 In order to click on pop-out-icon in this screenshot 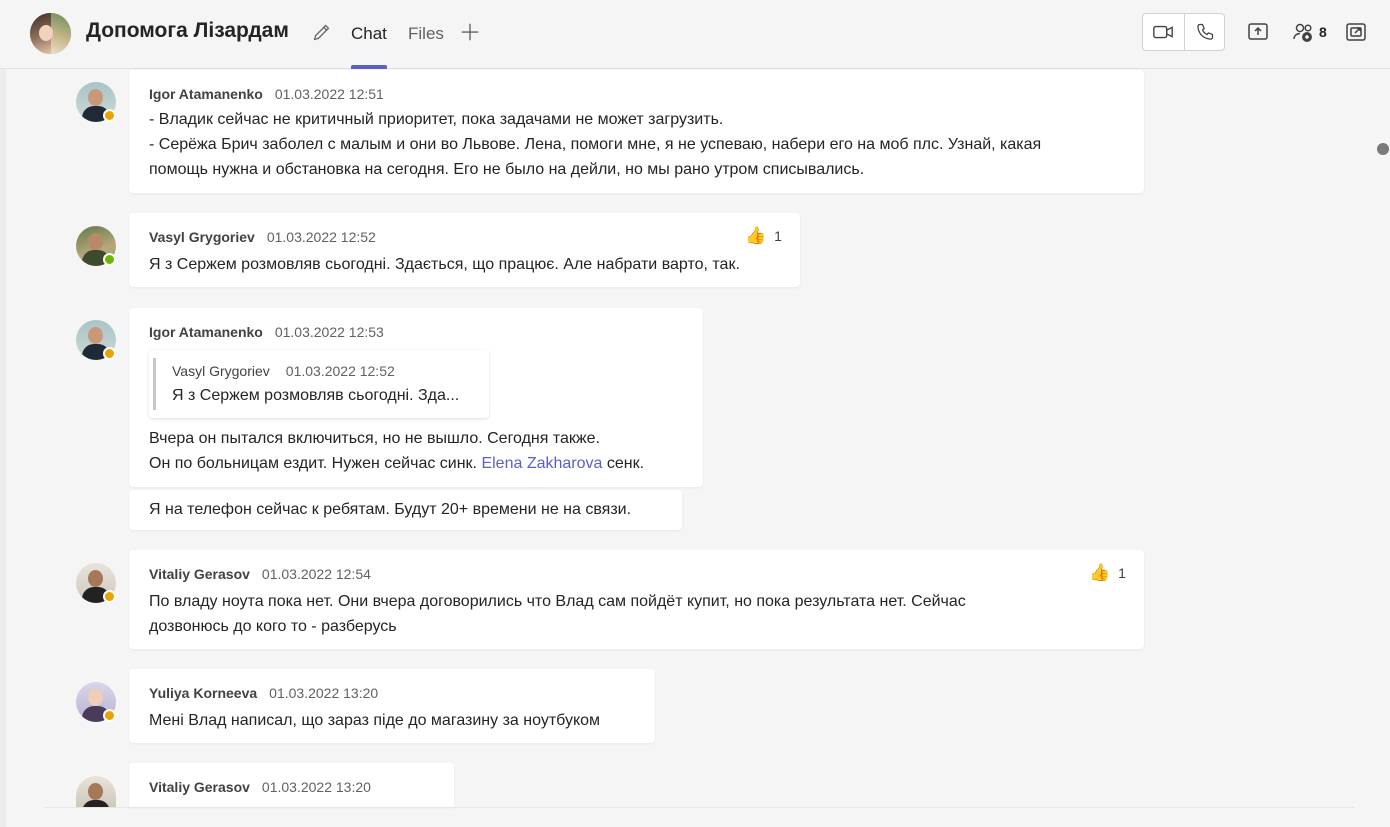, I will do `click(1356, 32)`.